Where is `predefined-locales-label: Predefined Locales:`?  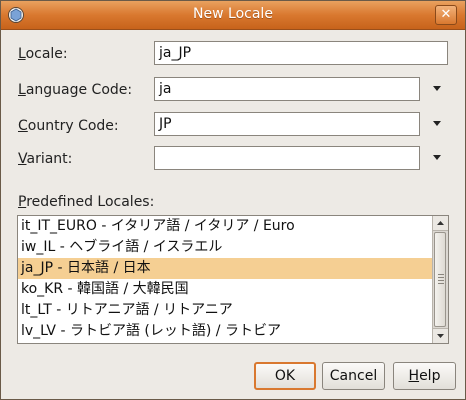 predefined-locales-label: Predefined Locales: is located at coordinates (86, 202).